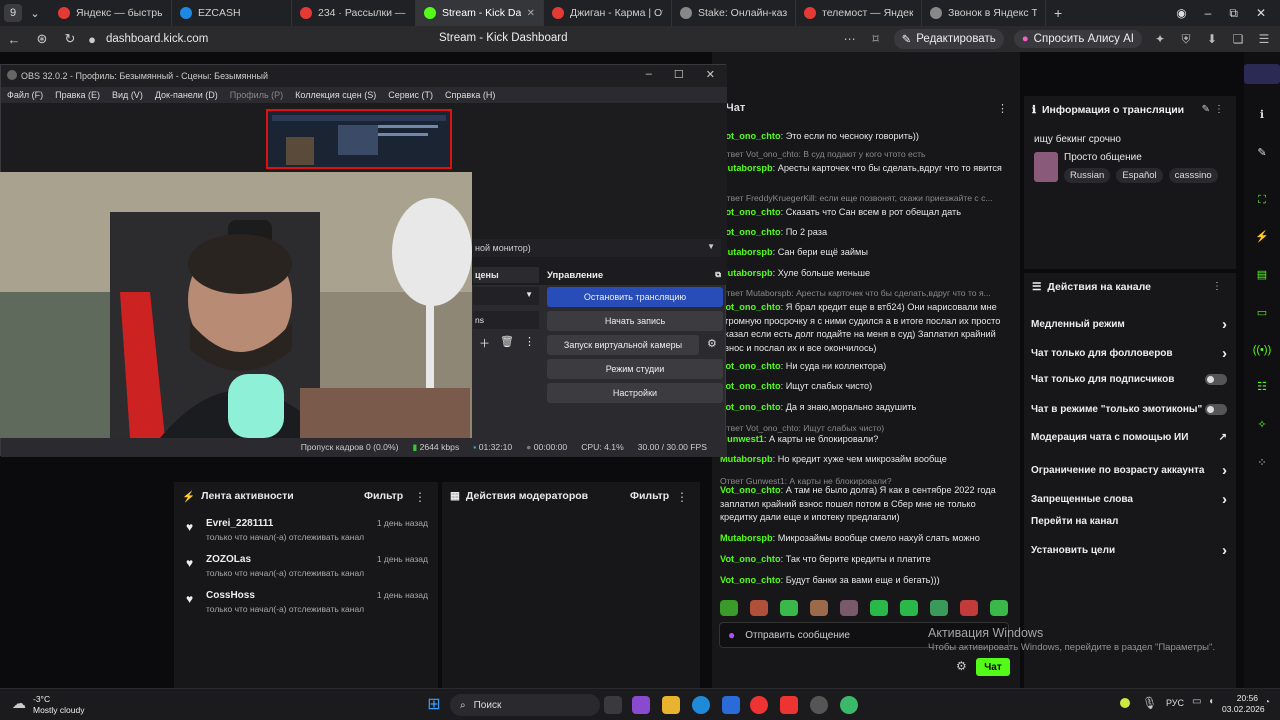 The height and width of the screenshot is (720, 1280). What do you see at coordinates (232, 13) in the screenshot?
I see `browser-tab: EZCASH` at bounding box center [232, 13].